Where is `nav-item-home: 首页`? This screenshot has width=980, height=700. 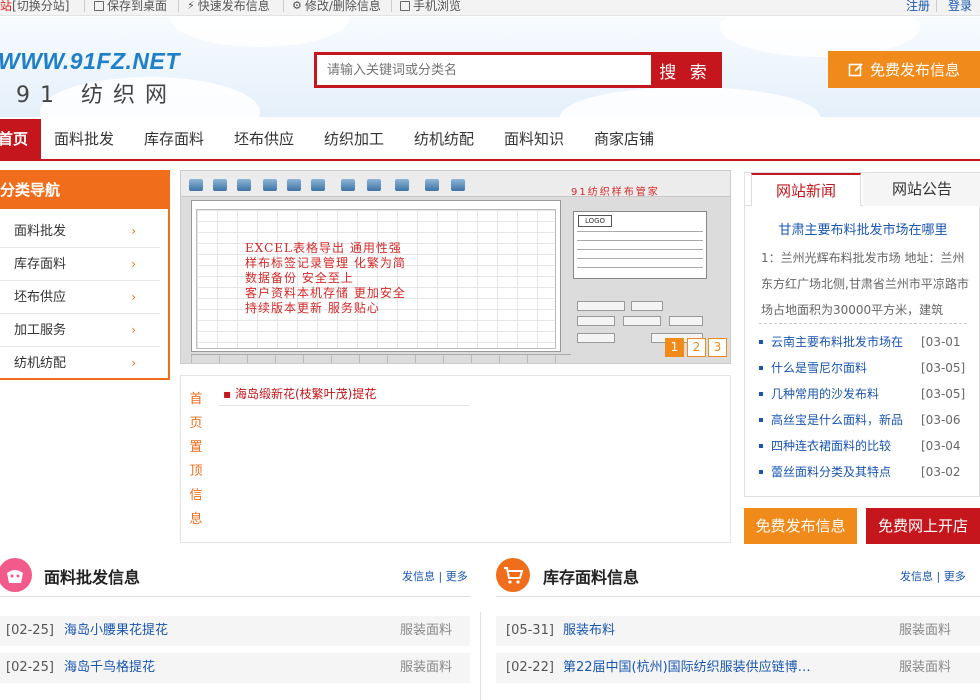 nav-item-home: 首页 is located at coordinates (20, 139).